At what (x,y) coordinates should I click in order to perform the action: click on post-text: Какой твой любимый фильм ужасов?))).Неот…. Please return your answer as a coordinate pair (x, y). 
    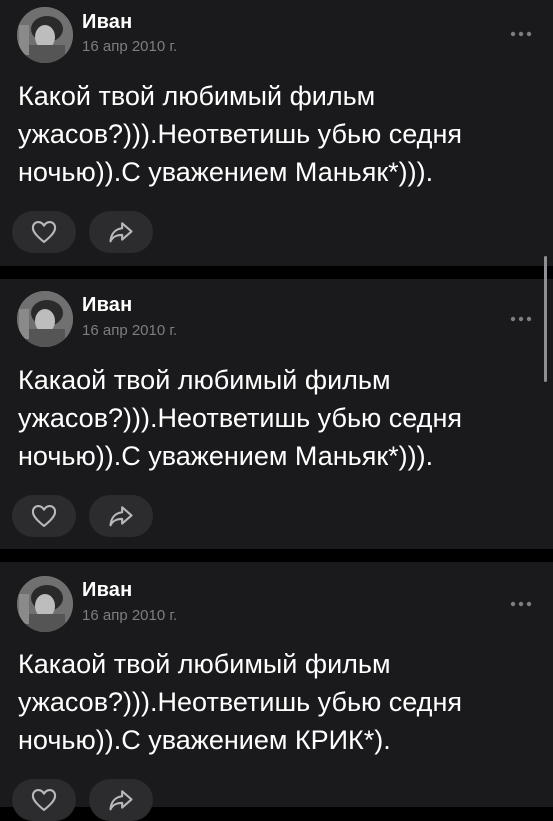
    Looking at the image, I should click on (240, 134).